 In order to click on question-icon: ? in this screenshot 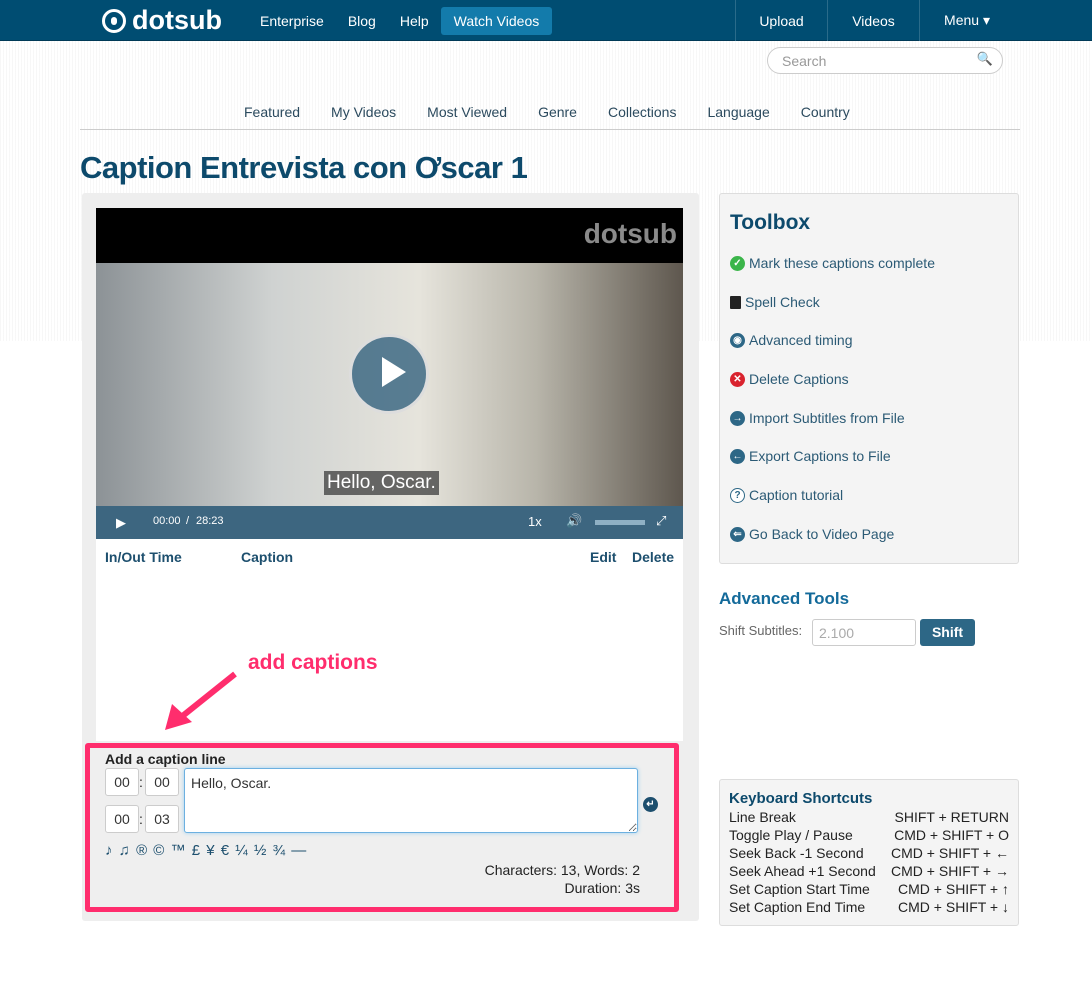, I will do `click(737, 495)`.